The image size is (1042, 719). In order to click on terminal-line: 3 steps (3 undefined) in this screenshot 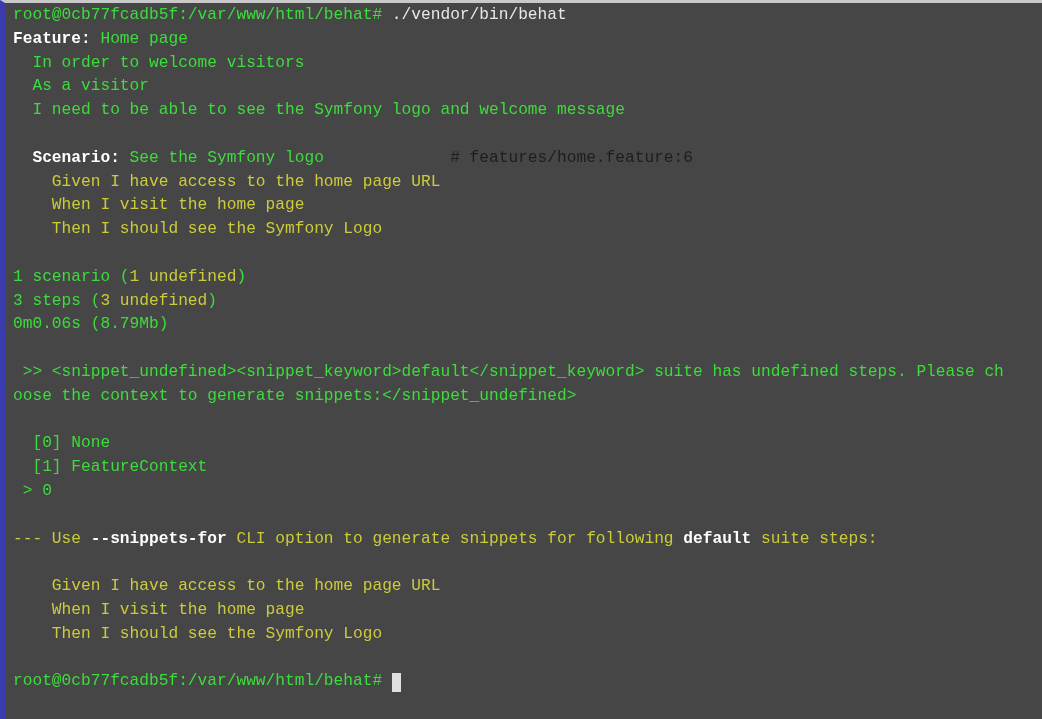, I will do `click(115, 301)`.